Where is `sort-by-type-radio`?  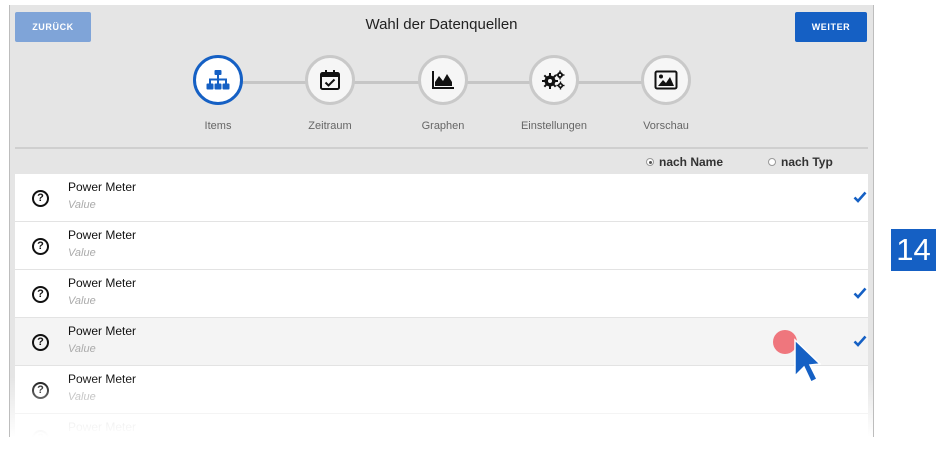
sort-by-type-radio is located at coordinates (772, 162).